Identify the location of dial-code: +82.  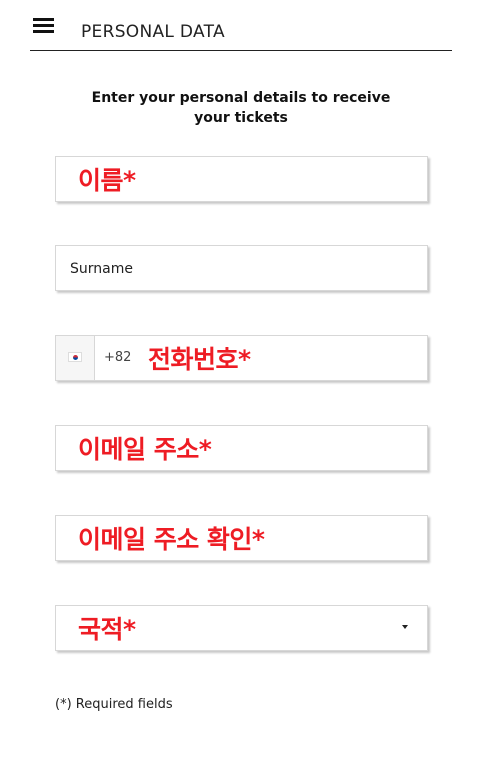
(118, 357).